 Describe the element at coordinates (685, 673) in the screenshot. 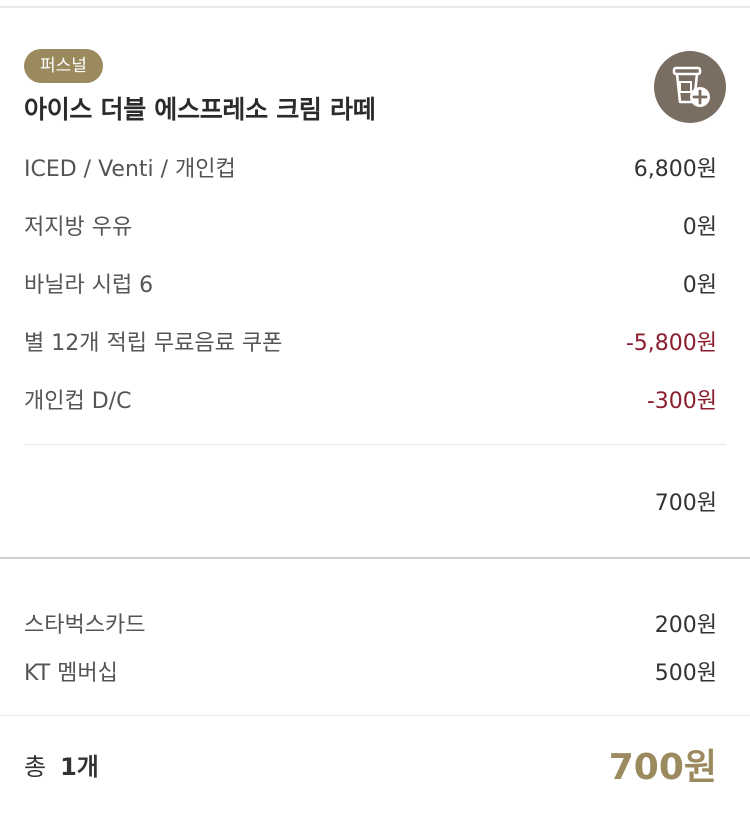

I see `payment-price: 500원` at that location.